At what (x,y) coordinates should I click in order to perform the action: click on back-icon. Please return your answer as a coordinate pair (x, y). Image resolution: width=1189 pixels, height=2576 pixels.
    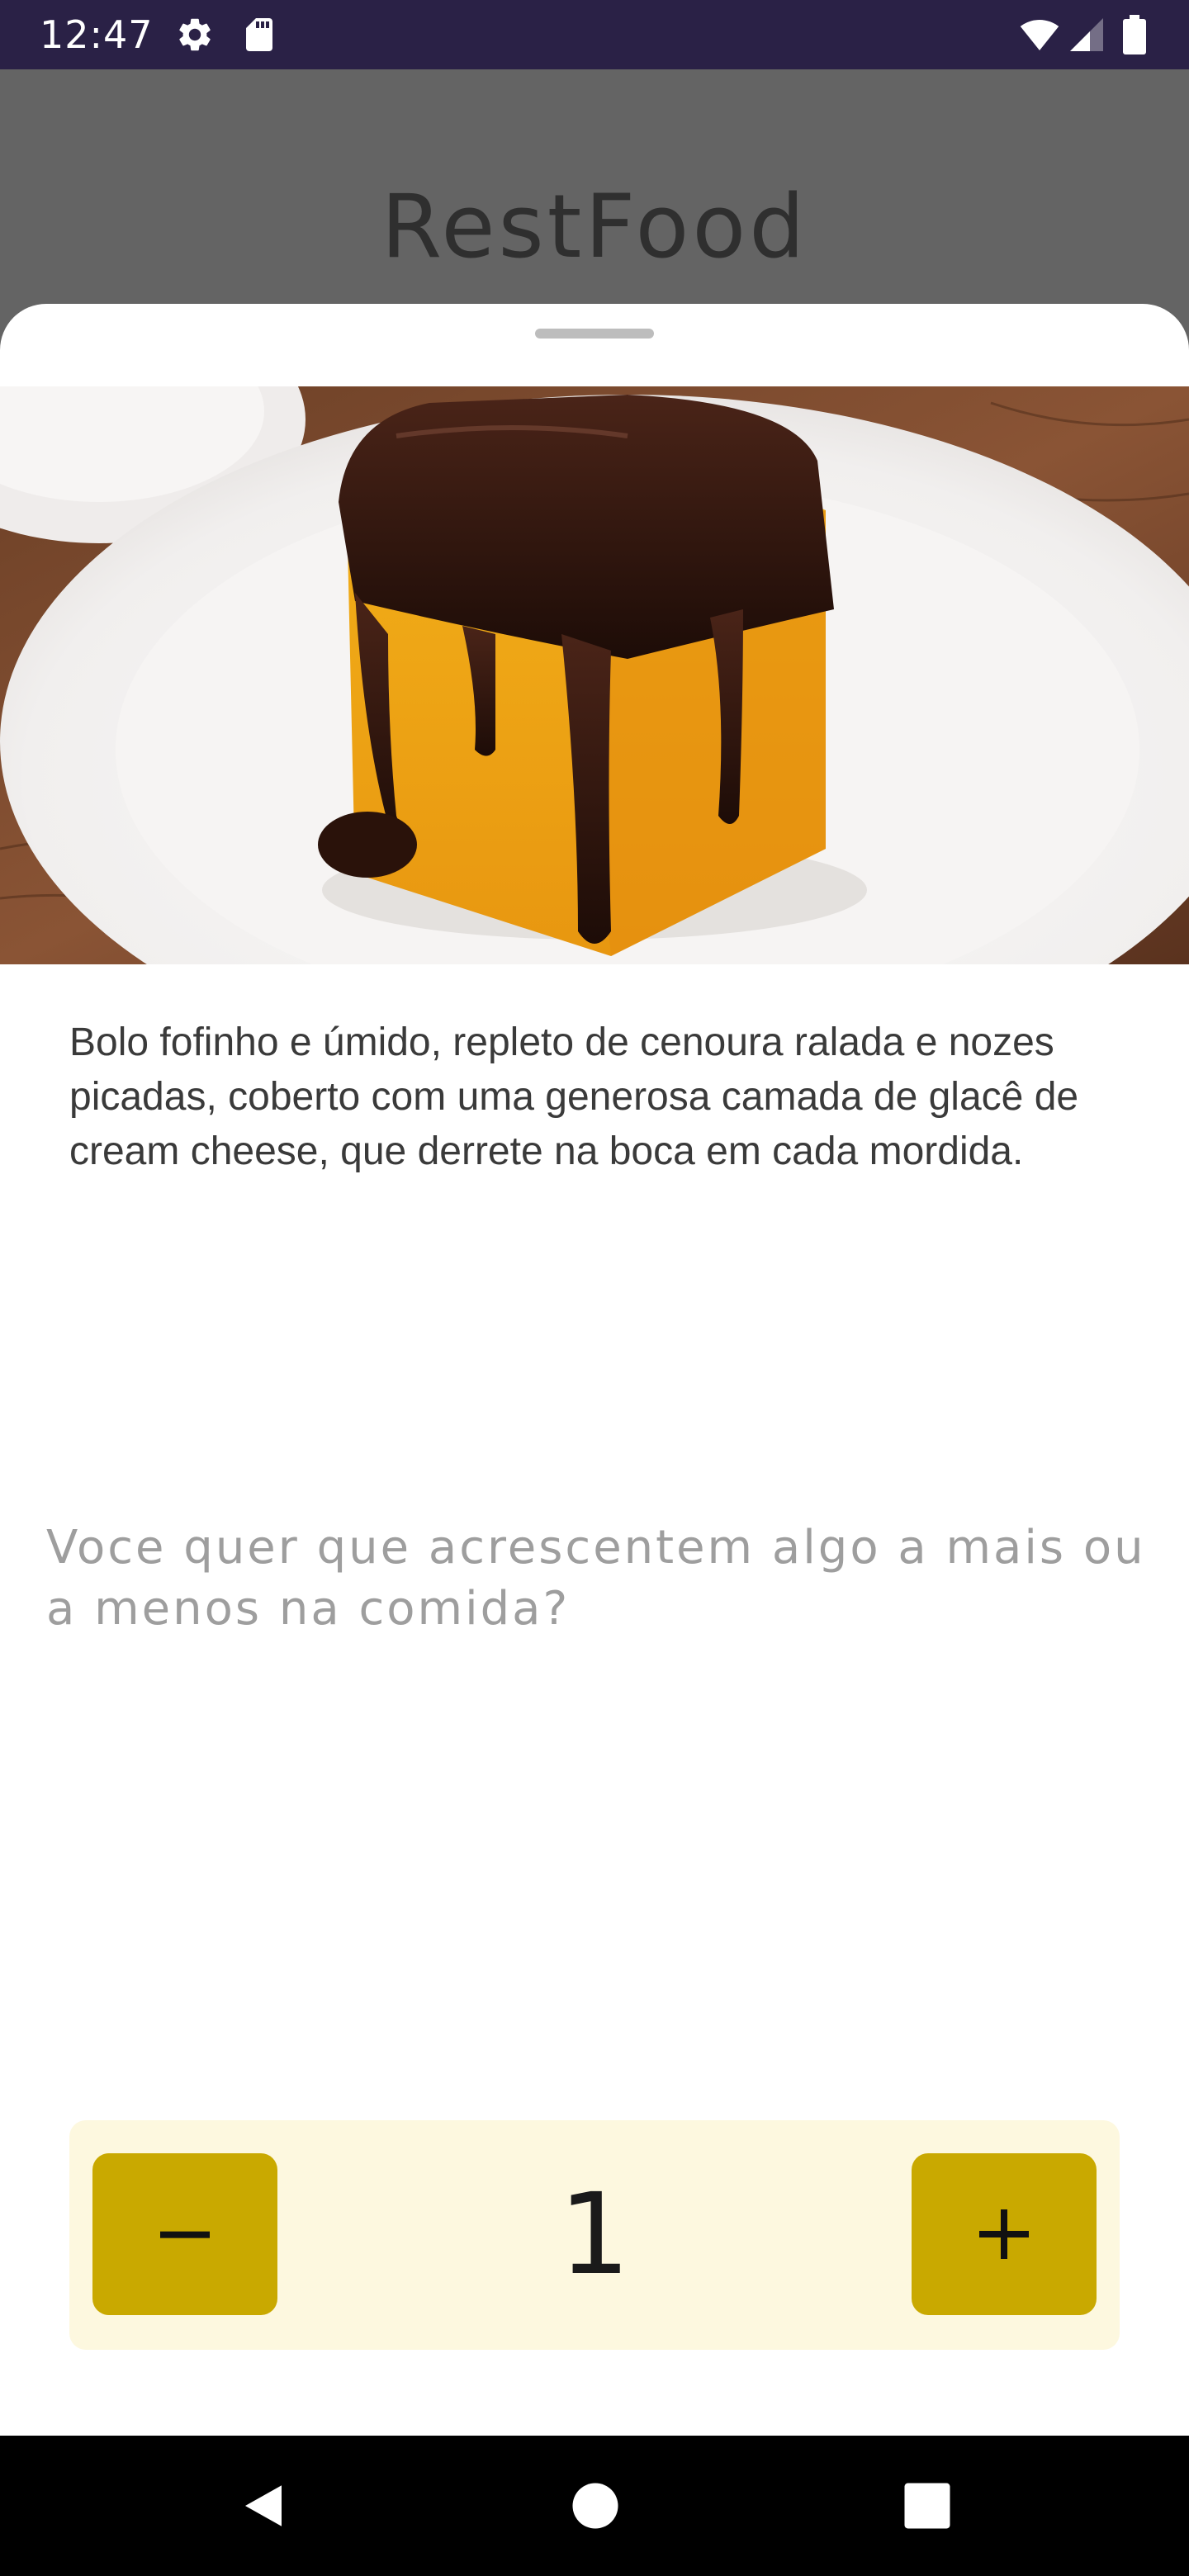
    Looking at the image, I should click on (263, 2506).